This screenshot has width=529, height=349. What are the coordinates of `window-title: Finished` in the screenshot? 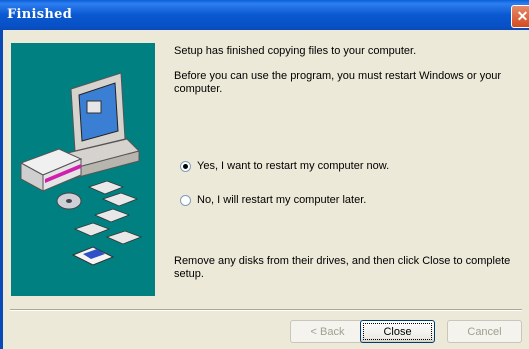 It's located at (40, 14).